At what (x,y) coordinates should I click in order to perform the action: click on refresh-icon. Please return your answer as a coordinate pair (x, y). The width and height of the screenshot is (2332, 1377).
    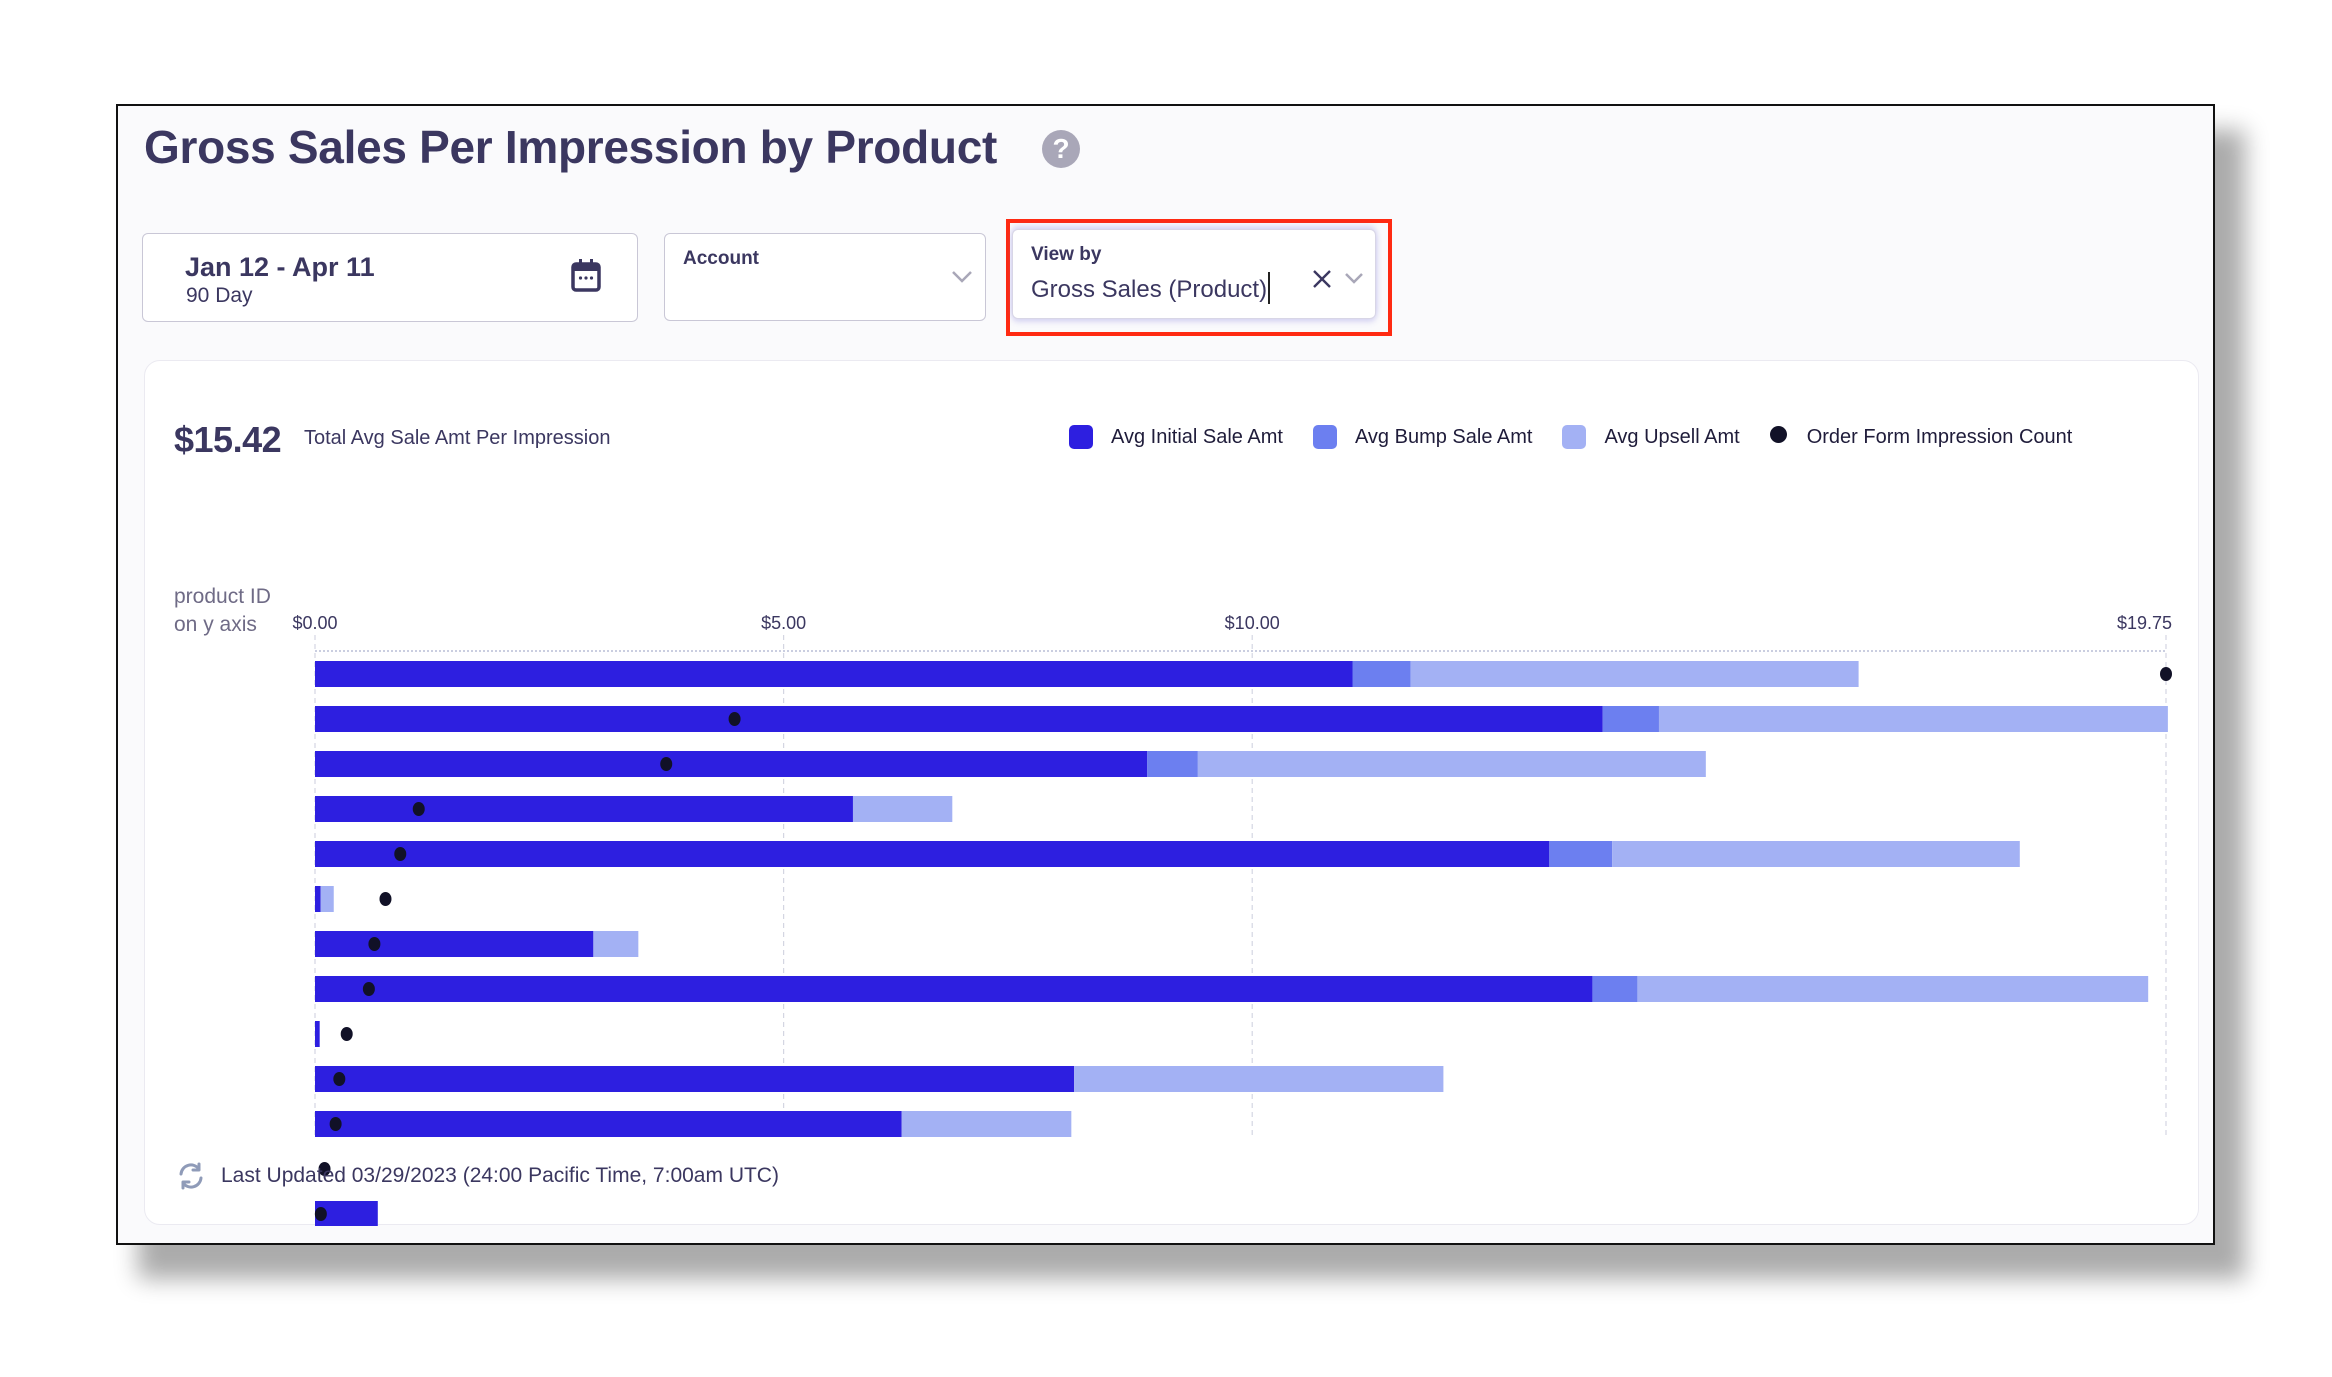
    Looking at the image, I should click on (191, 1176).